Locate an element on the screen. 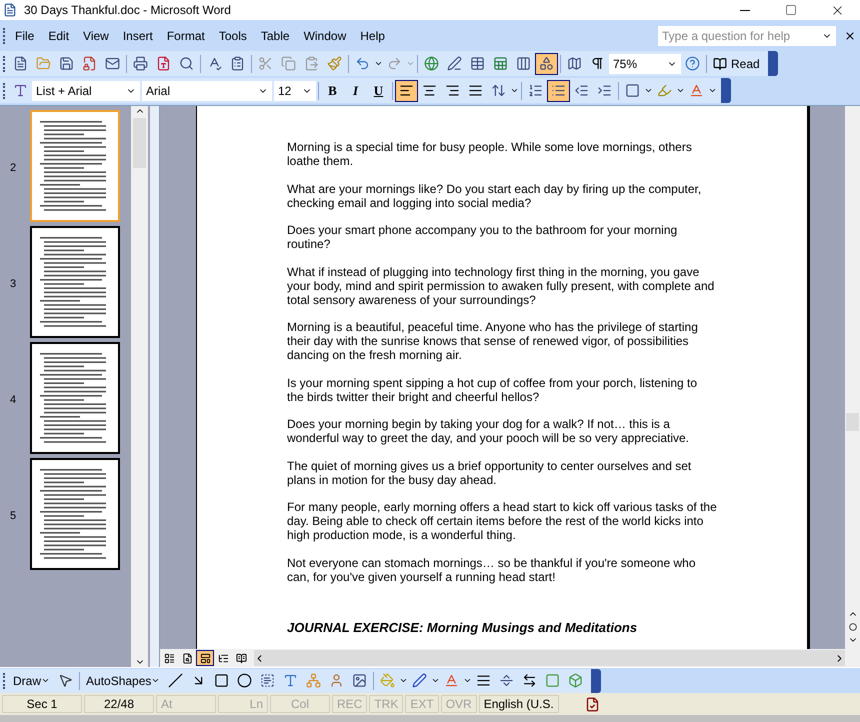  body-paragraph: For many people, early morning offers a head start to kick off various tasks of the day. Being able to check off certain items before the rest of the world kicks into high production mode, is a wonderful thing. is located at coordinates (502, 521).